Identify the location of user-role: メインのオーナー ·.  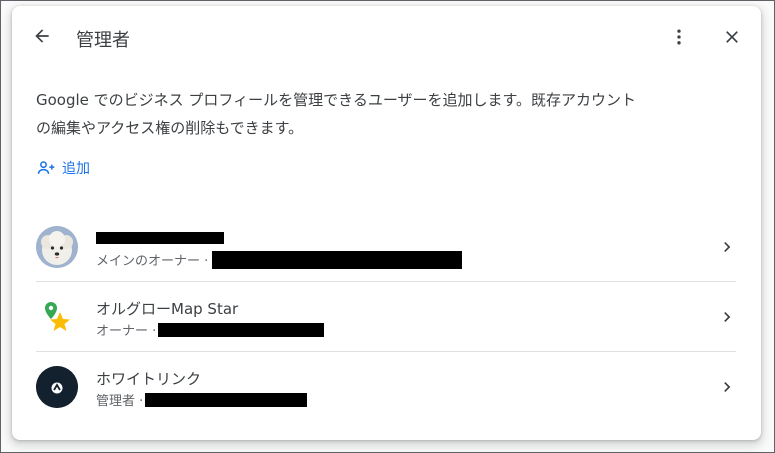
(279, 259).